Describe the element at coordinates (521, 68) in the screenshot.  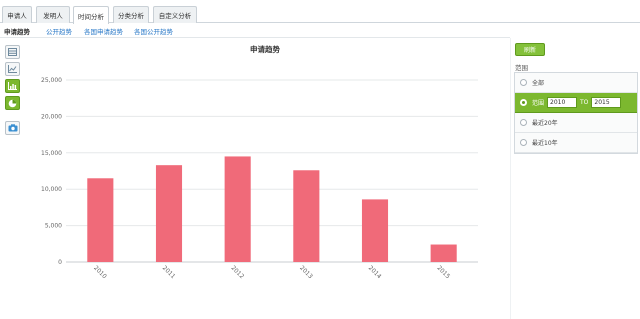
I see `range-label: 范围` at that location.